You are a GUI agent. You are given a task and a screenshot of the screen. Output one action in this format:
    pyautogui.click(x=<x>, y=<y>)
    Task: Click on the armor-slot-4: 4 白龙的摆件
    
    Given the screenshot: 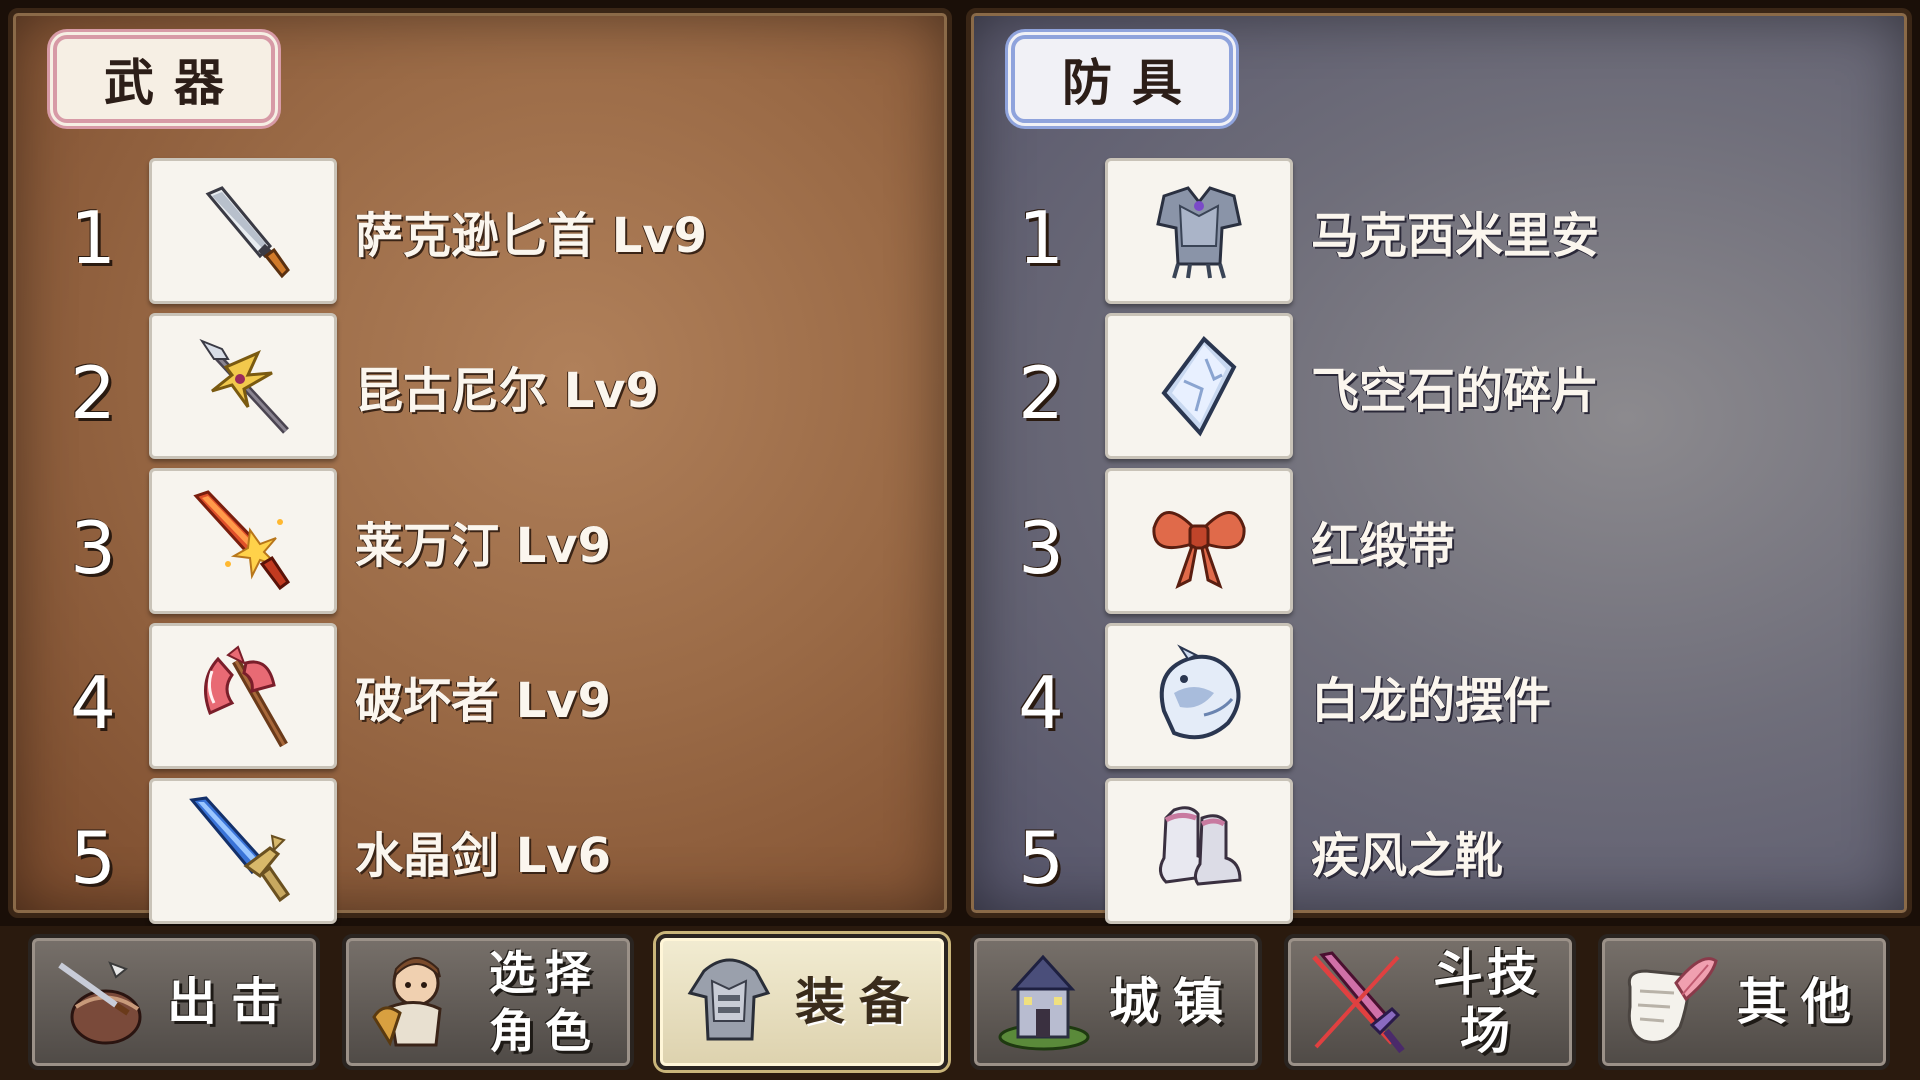 What is the action you would take?
    pyautogui.click(x=1439, y=698)
    